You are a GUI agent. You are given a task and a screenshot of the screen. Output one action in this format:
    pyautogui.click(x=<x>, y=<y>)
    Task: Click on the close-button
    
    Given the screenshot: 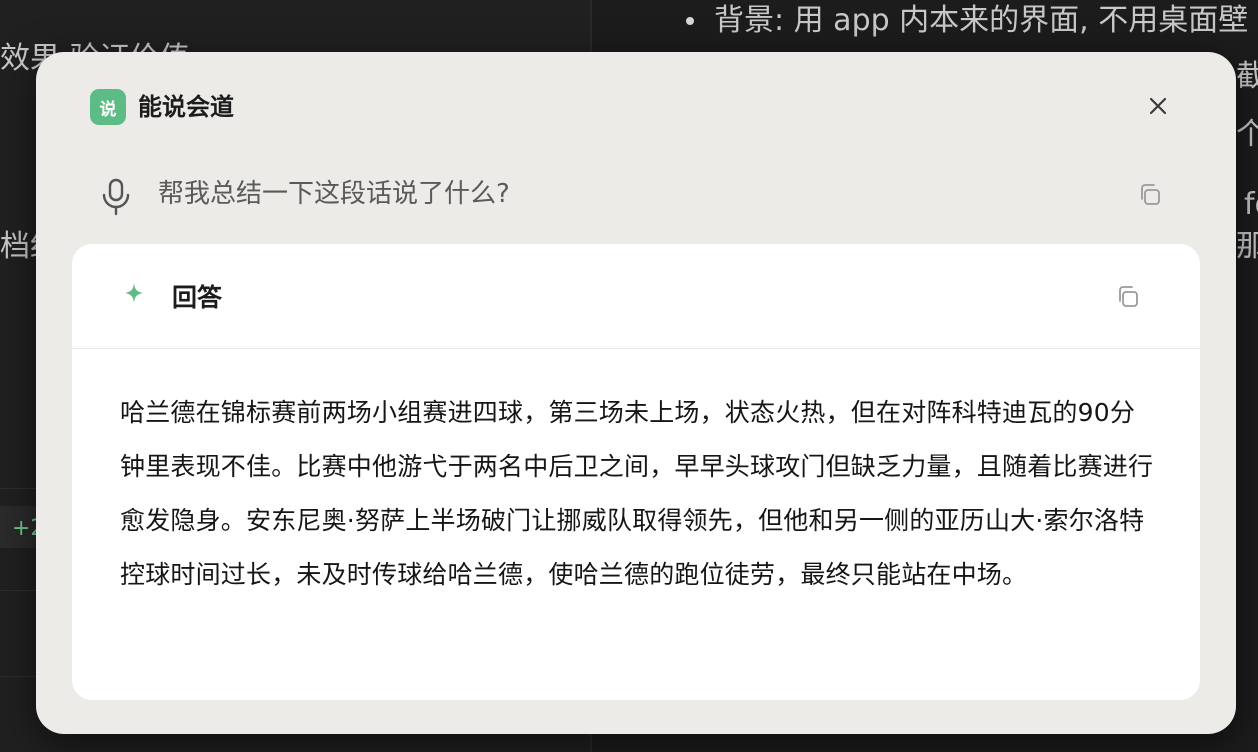 What is the action you would take?
    pyautogui.click(x=1158, y=106)
    